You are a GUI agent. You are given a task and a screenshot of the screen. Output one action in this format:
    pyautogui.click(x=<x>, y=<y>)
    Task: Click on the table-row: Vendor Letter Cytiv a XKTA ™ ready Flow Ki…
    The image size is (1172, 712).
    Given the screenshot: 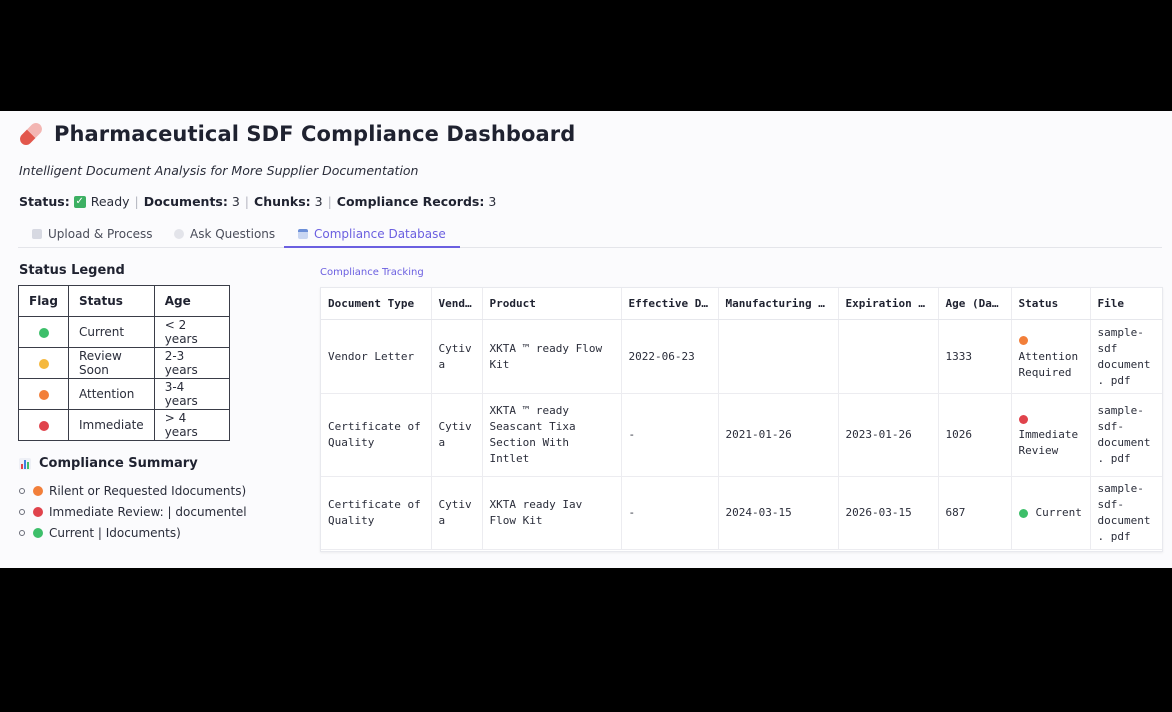 What is the action you would take?
    pyautogui.click(x=741, y=356)
    